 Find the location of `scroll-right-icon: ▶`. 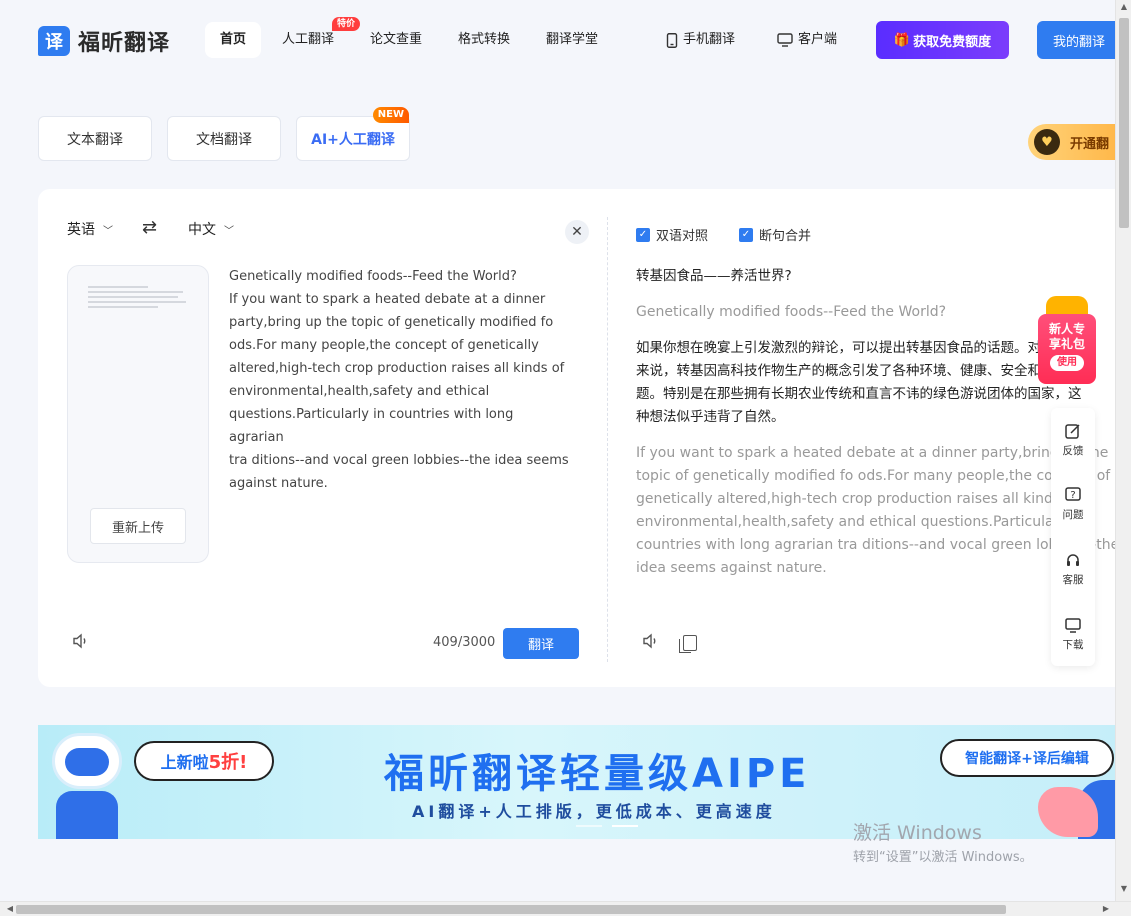

scroll-right-icon: ▶ is located at coordinates (1106, 908).